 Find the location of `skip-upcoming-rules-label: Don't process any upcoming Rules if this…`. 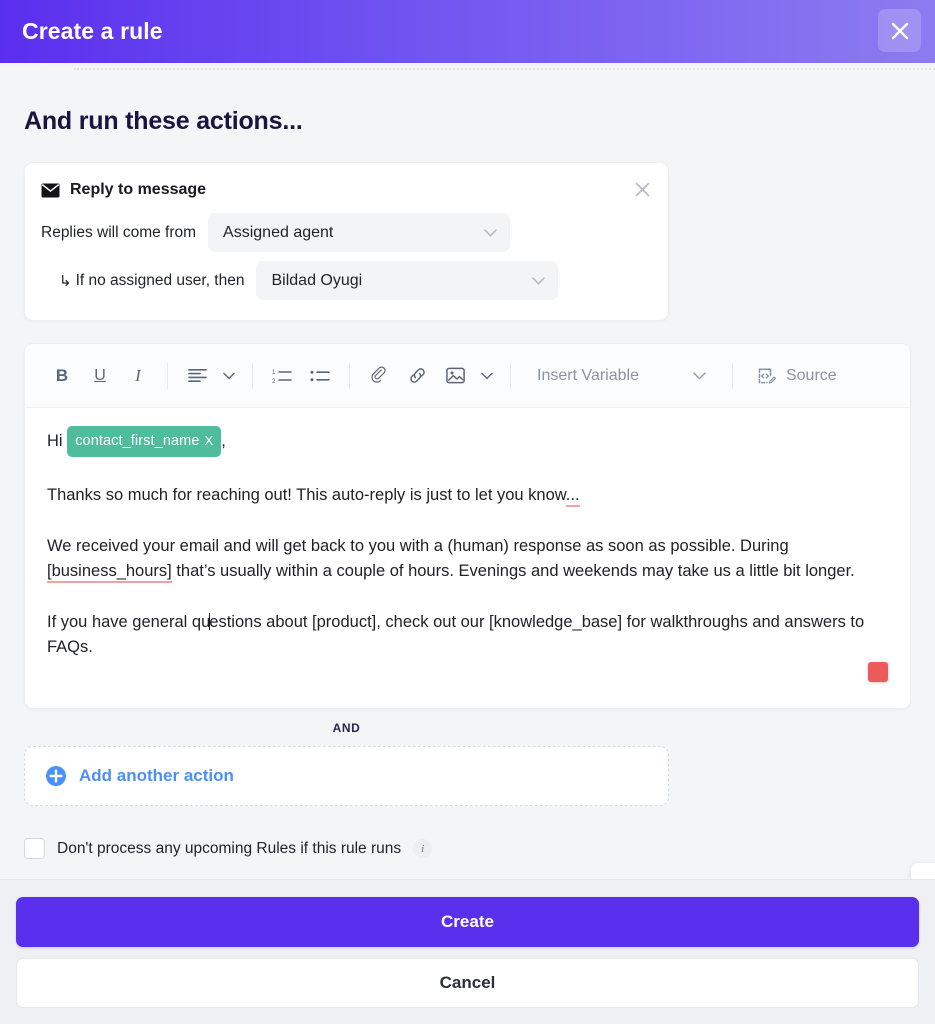

skip-upcoming-rules-label: Don't process any upcoming Rules if this… is located at coordinates (229, 848).